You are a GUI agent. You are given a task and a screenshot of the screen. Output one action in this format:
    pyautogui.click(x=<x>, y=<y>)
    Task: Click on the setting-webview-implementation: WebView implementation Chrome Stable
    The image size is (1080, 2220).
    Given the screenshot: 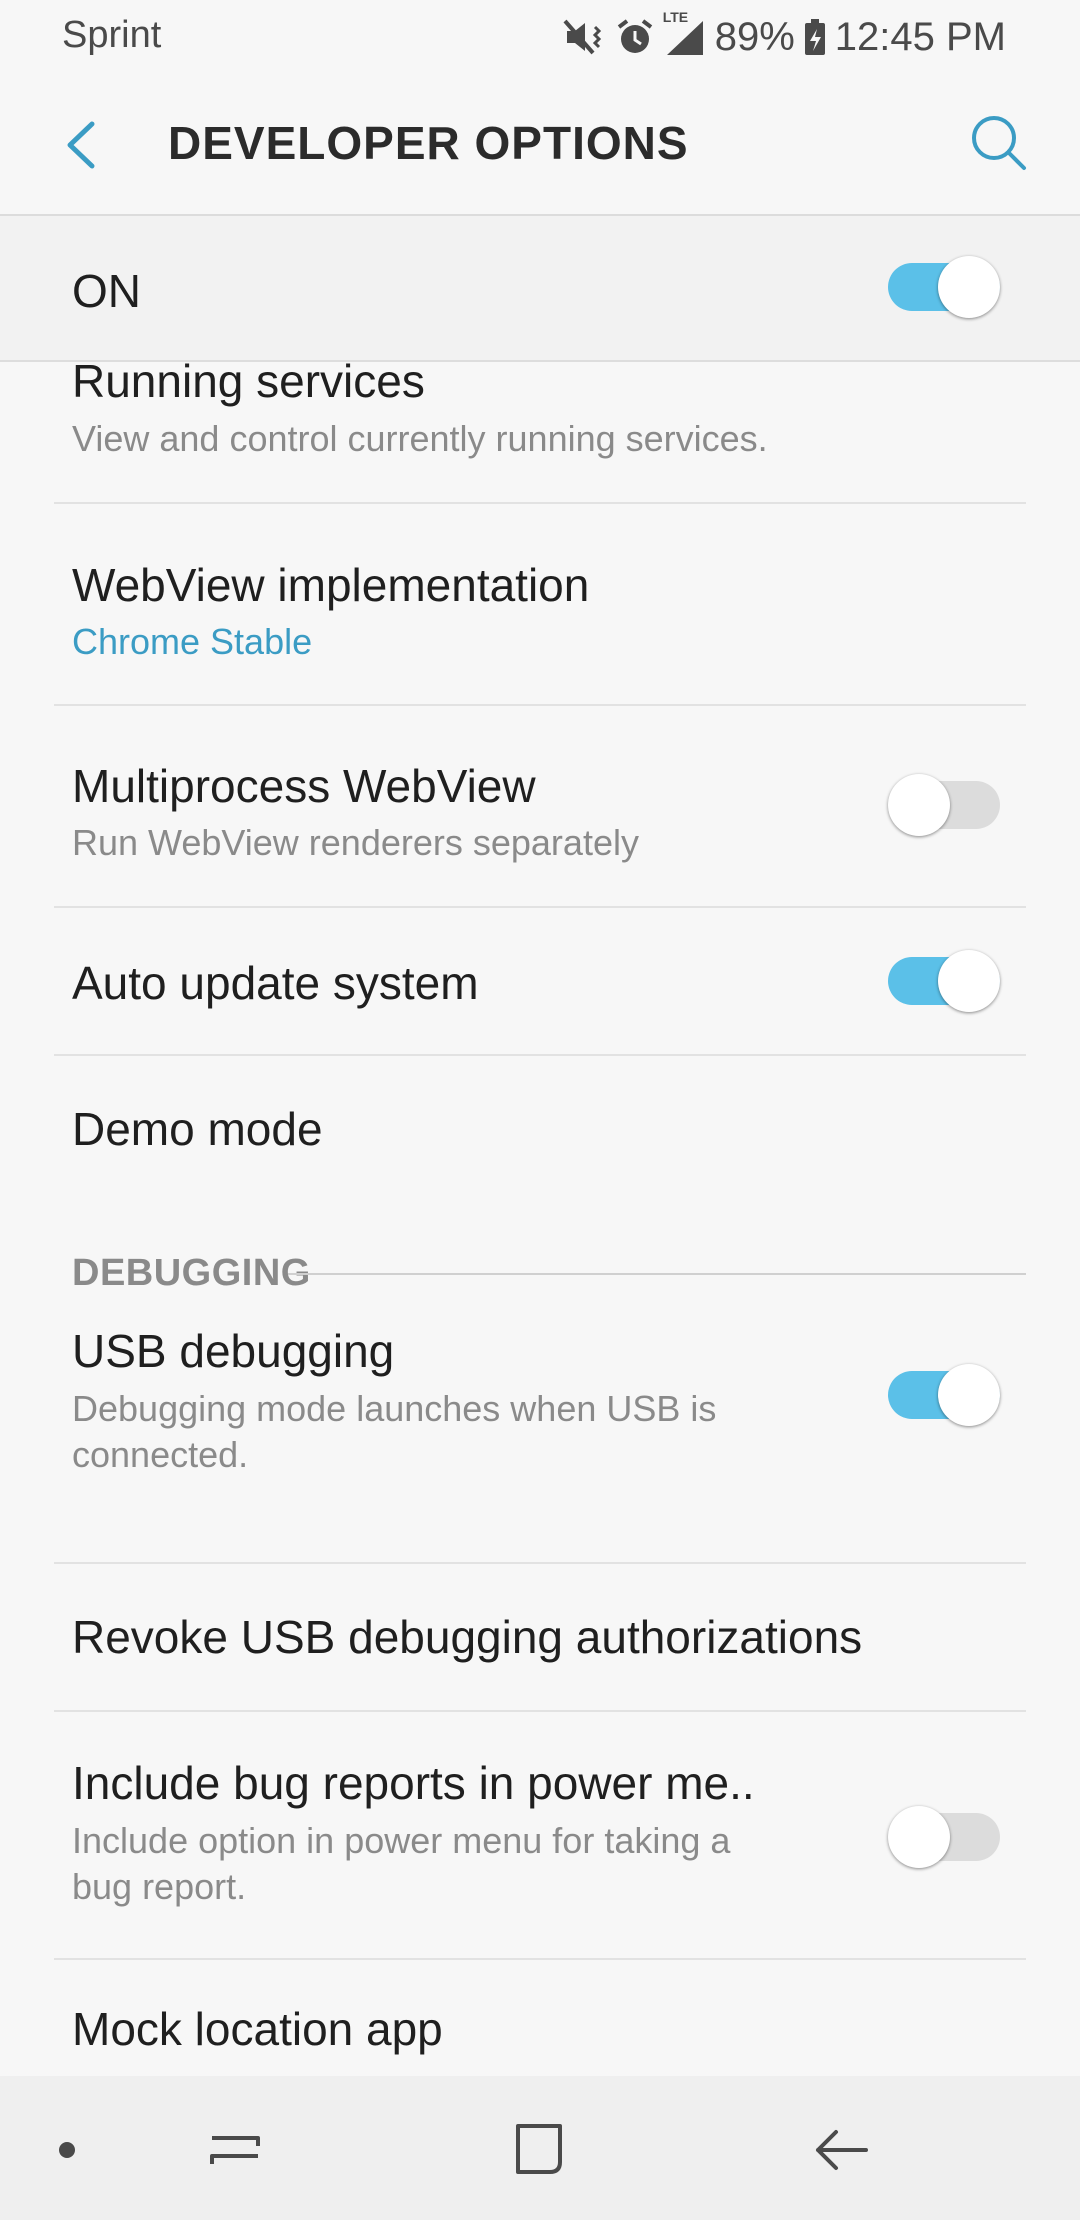 What is the action you would take?
    pyautogui.click(x=540, y=604)
    